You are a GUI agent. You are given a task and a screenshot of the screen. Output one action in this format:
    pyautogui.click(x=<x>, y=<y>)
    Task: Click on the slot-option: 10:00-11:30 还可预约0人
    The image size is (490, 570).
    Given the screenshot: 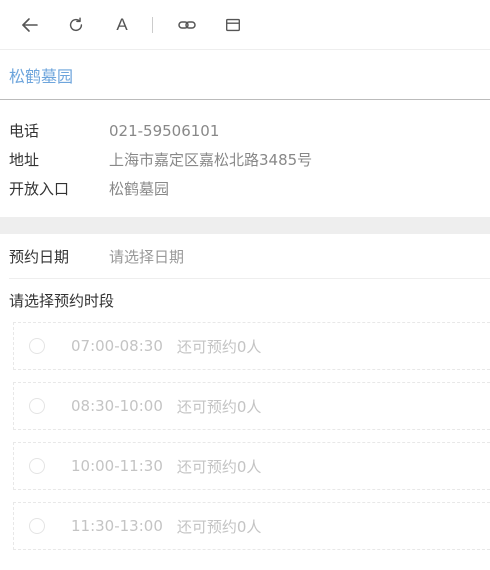 What is the action you would take?
    pyautogui.click(x=251, y=466)
    